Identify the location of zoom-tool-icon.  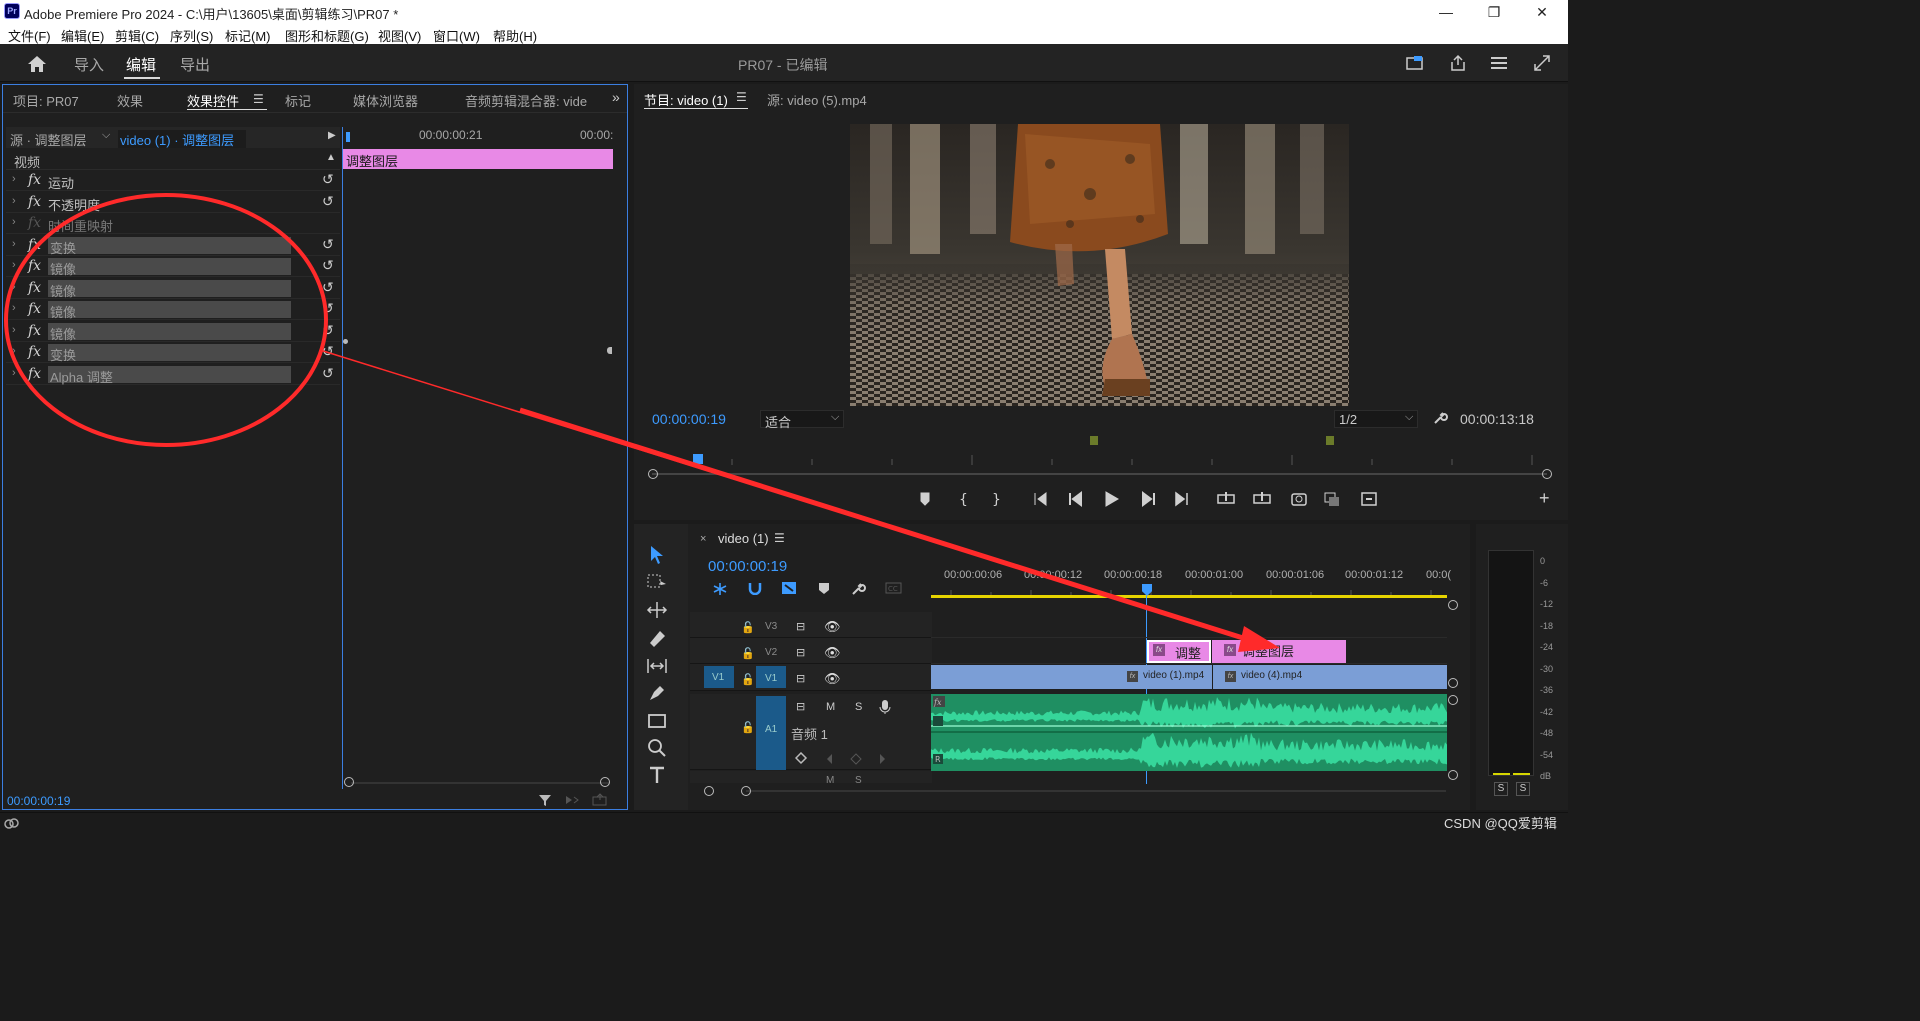
(657, 748).